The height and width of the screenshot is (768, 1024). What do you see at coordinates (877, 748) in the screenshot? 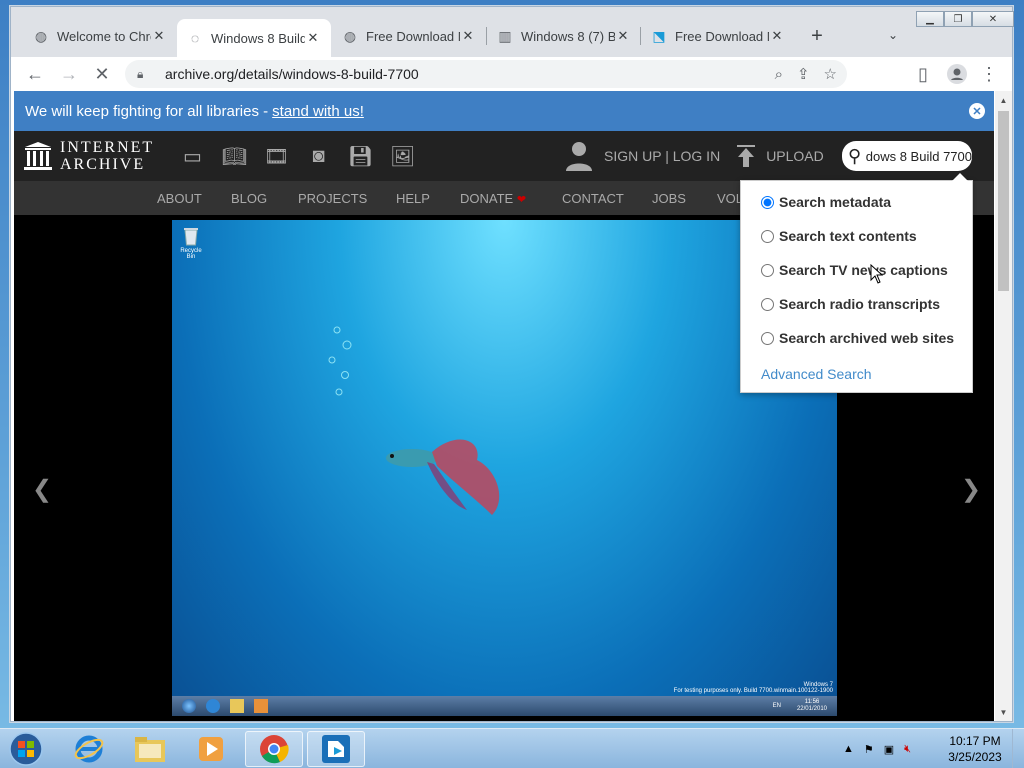
I see `system-tray: ▲ ⚑ ▣ 🔇︎` at bounding box center [877, 748].